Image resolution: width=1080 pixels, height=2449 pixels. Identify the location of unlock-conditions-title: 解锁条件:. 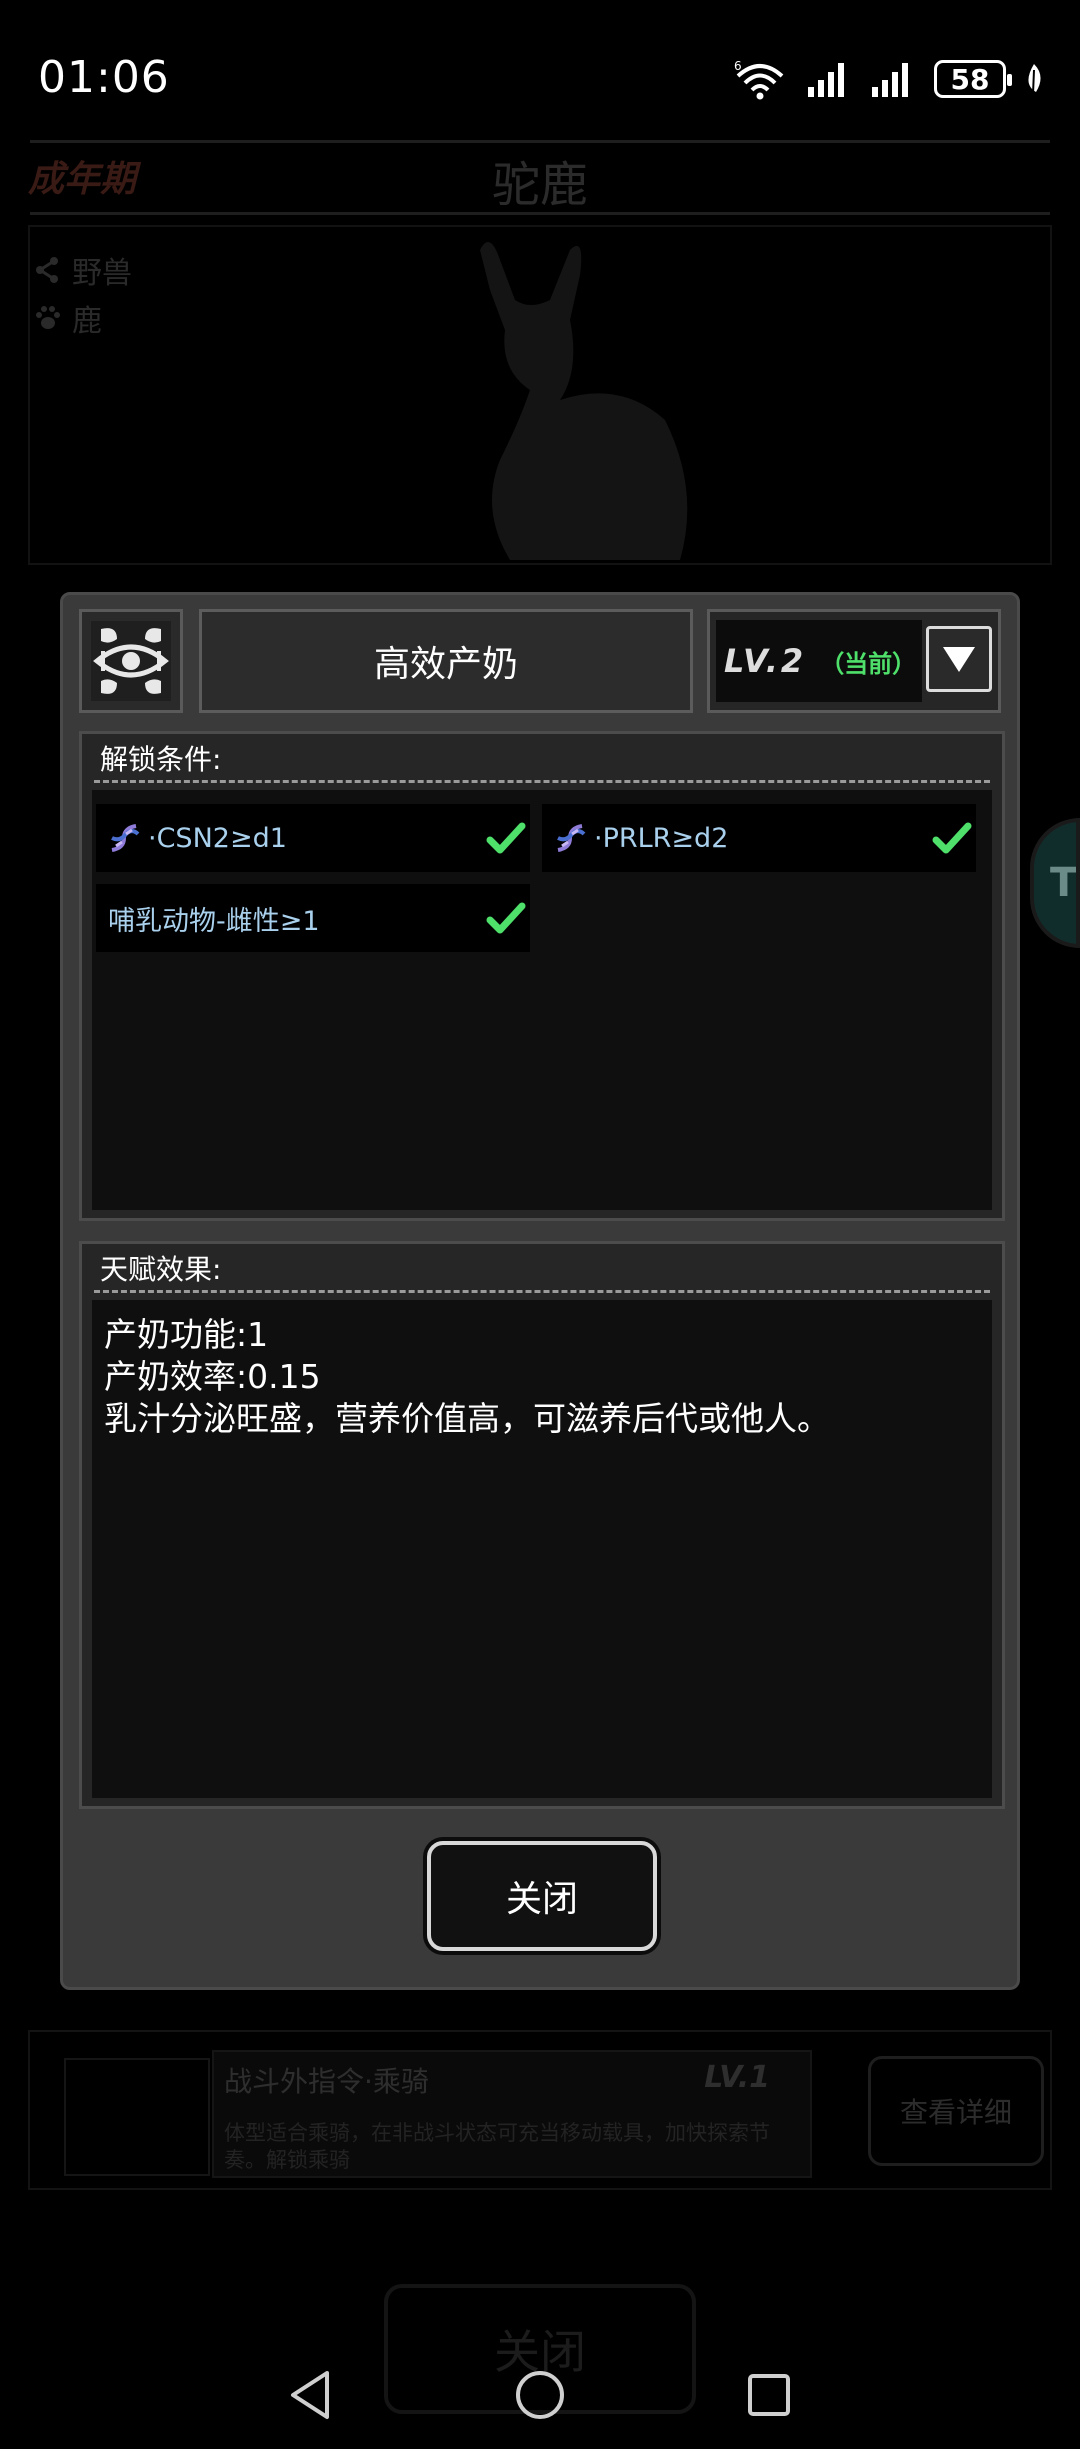
(161, 759).